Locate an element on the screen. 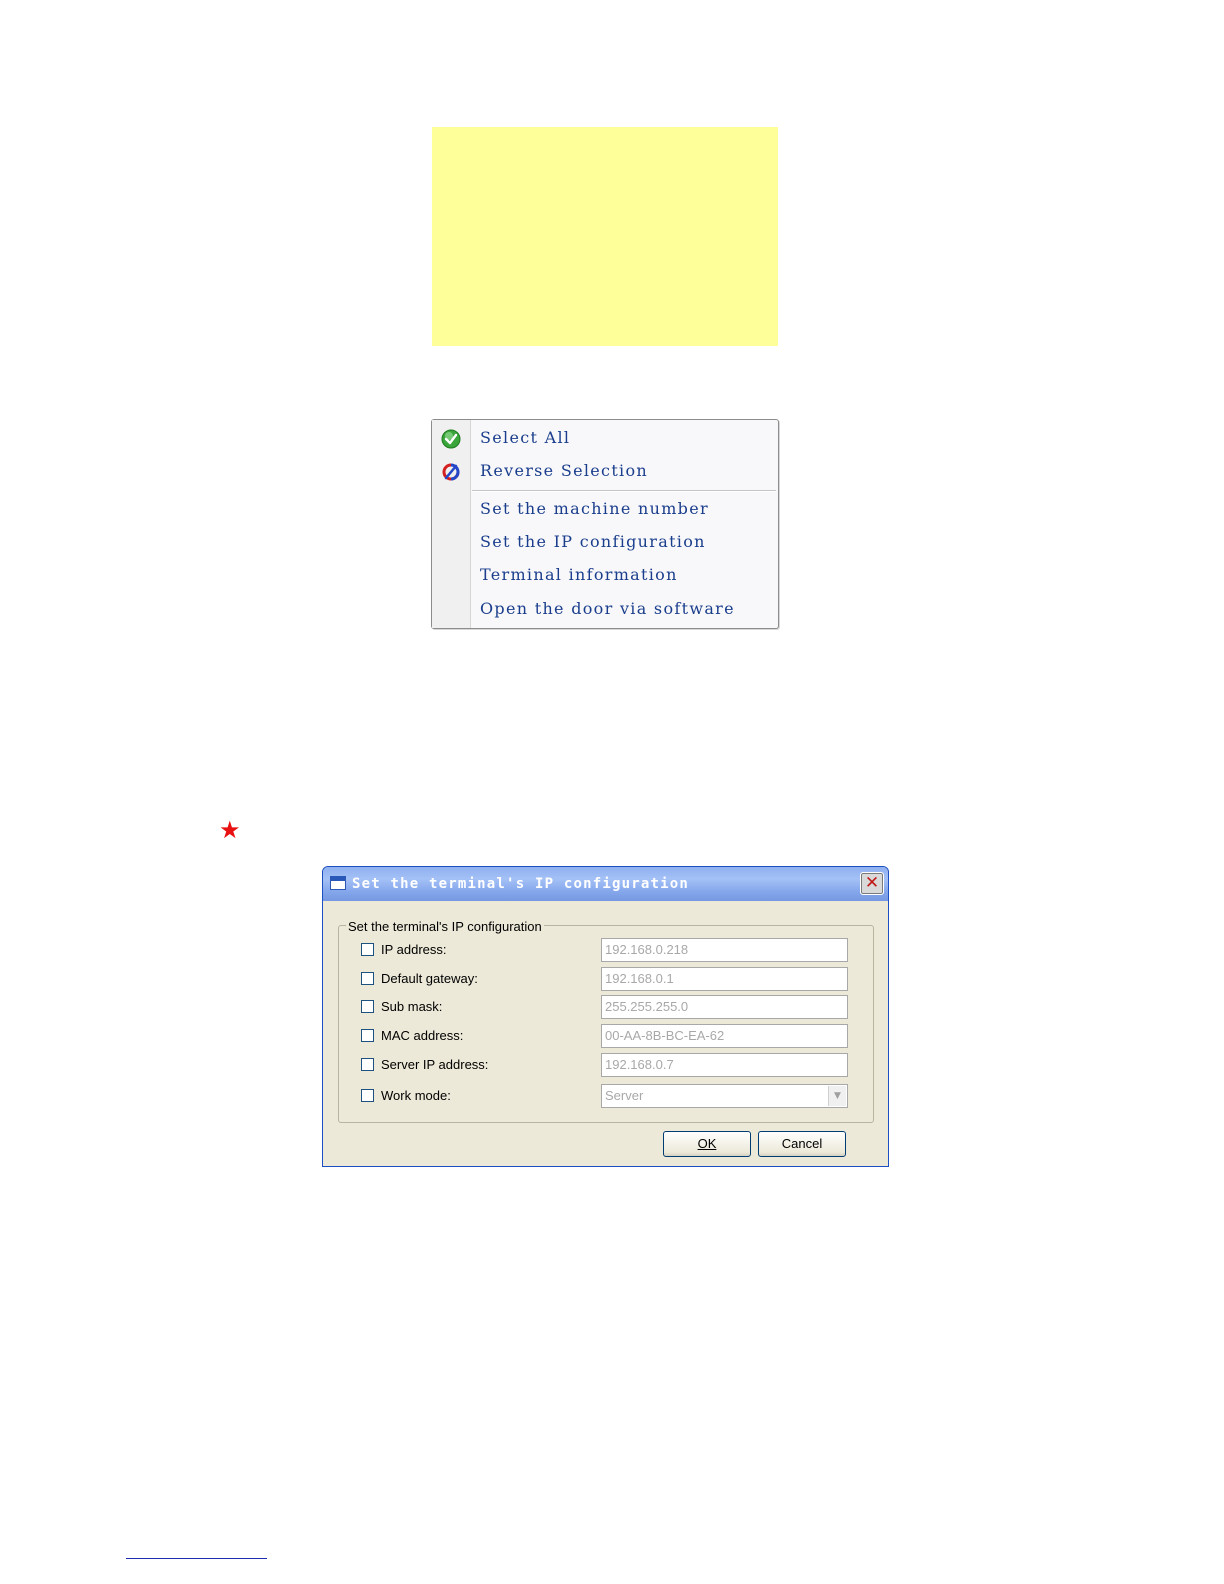 The height and width of the screenshot is (1584, 1224). menu-item-terminal-information: Terminal information is located at coordinates (605, 575).